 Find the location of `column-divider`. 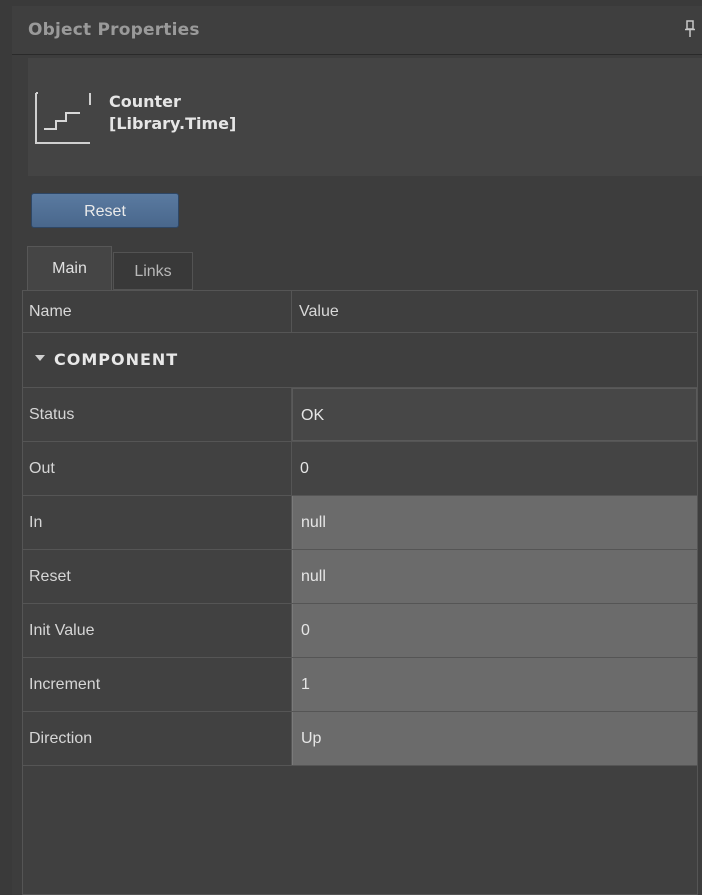

column-divider is located at coordinates (291, 311).